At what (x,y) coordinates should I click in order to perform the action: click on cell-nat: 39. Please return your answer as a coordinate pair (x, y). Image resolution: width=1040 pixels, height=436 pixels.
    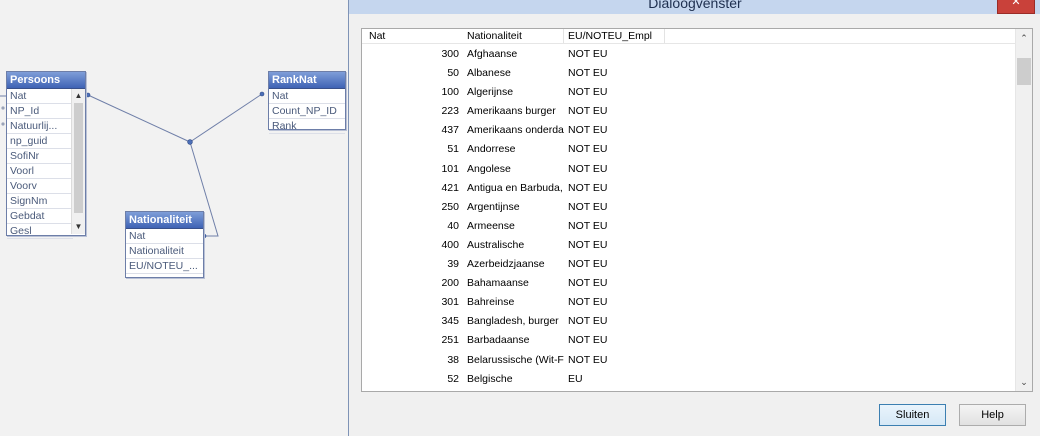
    Looking at the image, I should click on (453, 264).